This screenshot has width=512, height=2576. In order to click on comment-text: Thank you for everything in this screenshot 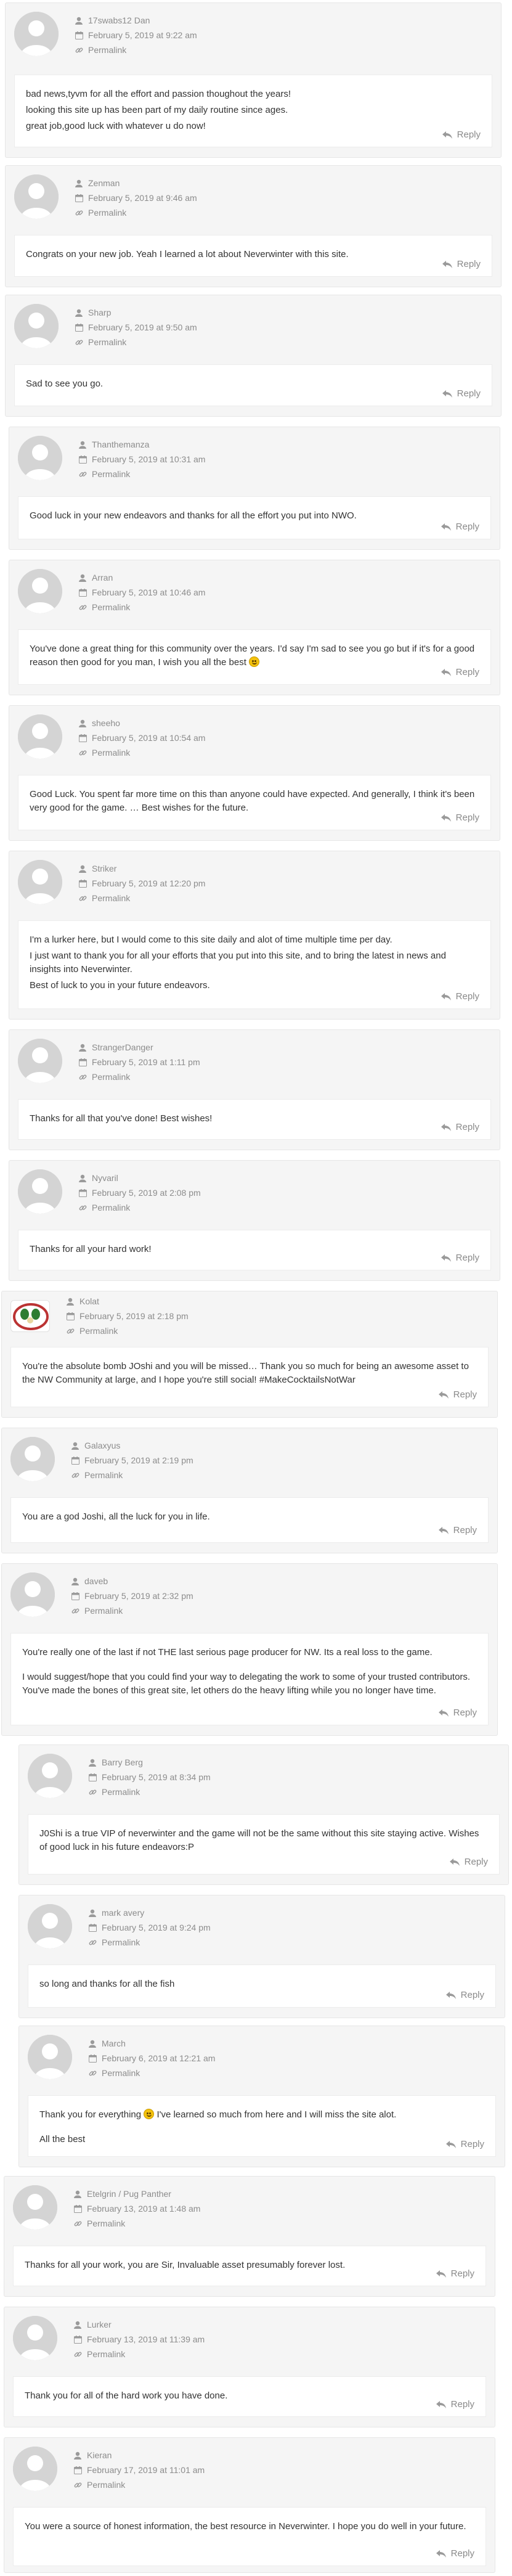, I will do `click(90, 2114)`.